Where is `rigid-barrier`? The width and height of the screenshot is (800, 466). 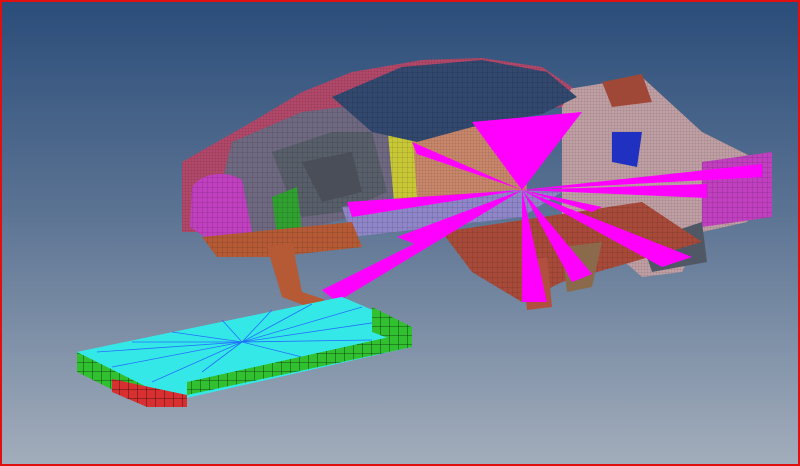
rigid-barrier is located at coordinates (244, 352).